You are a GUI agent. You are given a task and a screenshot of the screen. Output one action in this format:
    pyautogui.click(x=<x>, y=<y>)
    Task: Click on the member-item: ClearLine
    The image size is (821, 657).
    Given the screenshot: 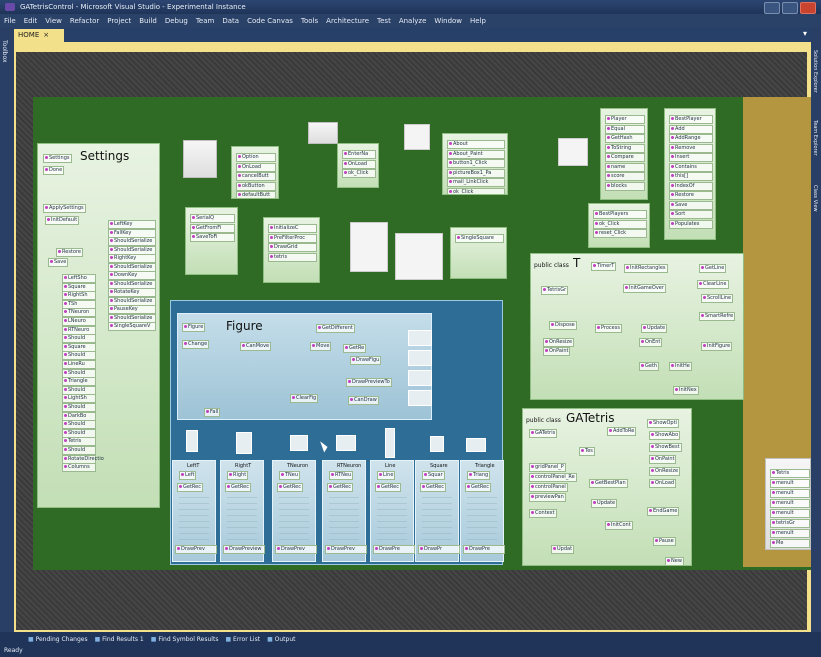 What is the action you would take?
    pyautogui.click(x=713, y=284)
    